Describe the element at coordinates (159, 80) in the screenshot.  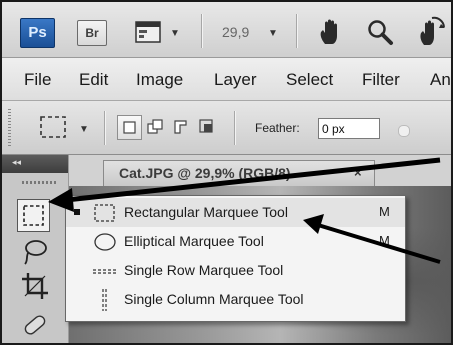
I see `menu-image: Image` at that location.